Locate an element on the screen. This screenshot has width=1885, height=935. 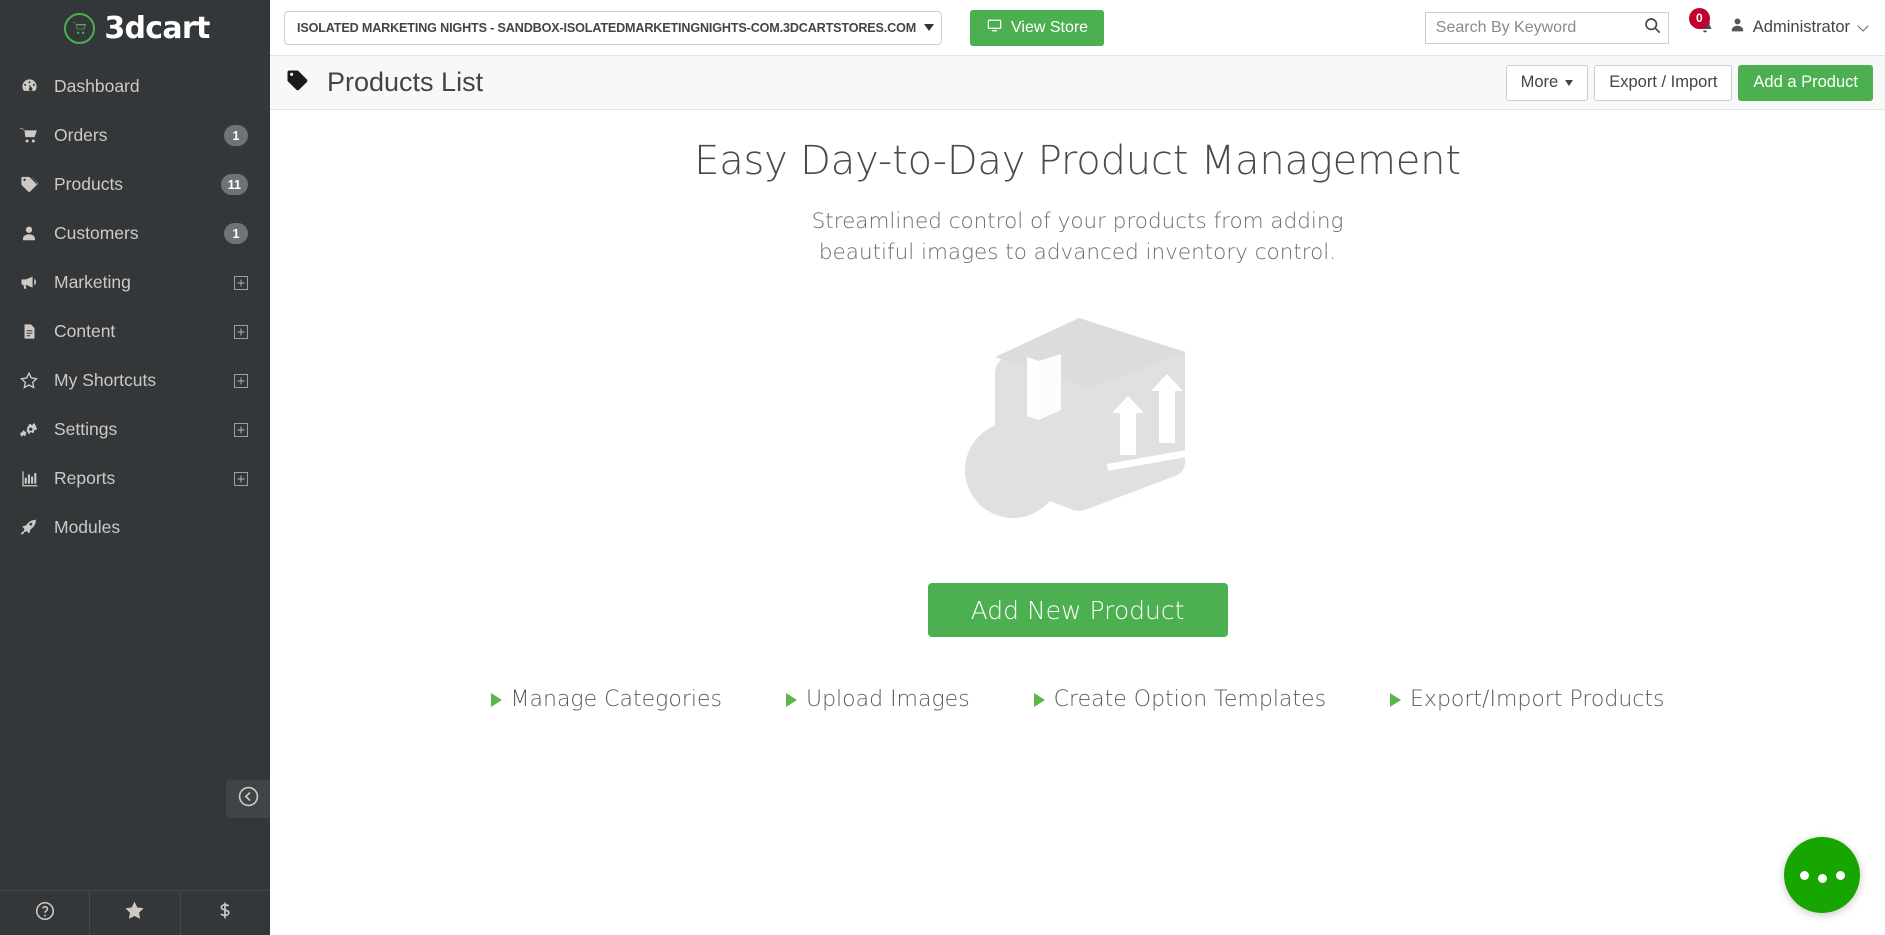
package-box-icon is located at coordinates (1078, 421).